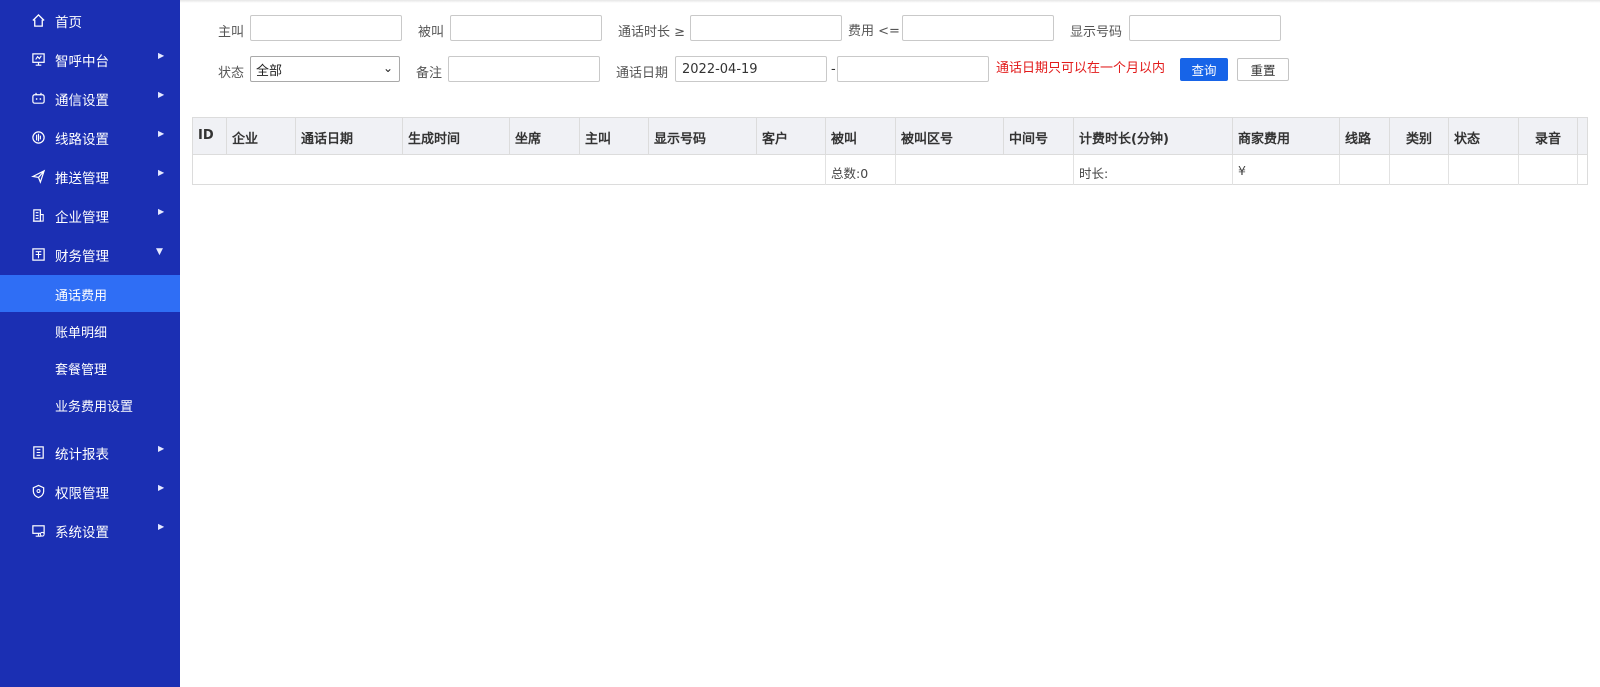 Image resolution: width=1600 pixels, height=687 pixels. Describe the element at coordinates (68, 23) in the screenshot. I see `sidebar-item-label: 首页` at that location.